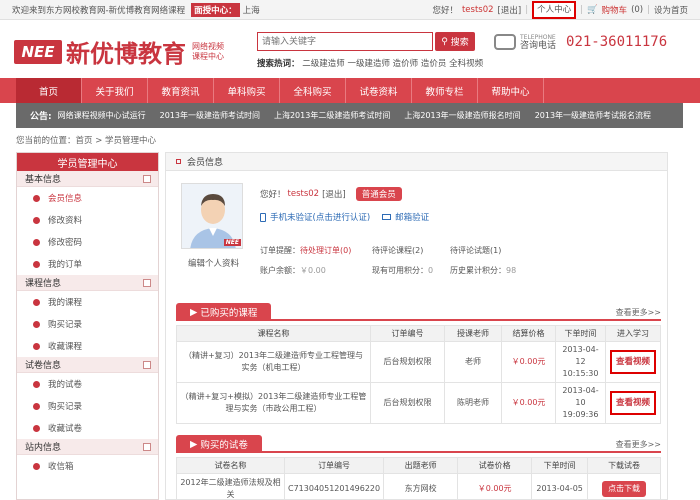 This screenshot has width=700, height=500. What do you see at coordinates (87, 179) in the screenshot?
I see `sidebar-section: 基本信息` at bounding box center [87, 179].